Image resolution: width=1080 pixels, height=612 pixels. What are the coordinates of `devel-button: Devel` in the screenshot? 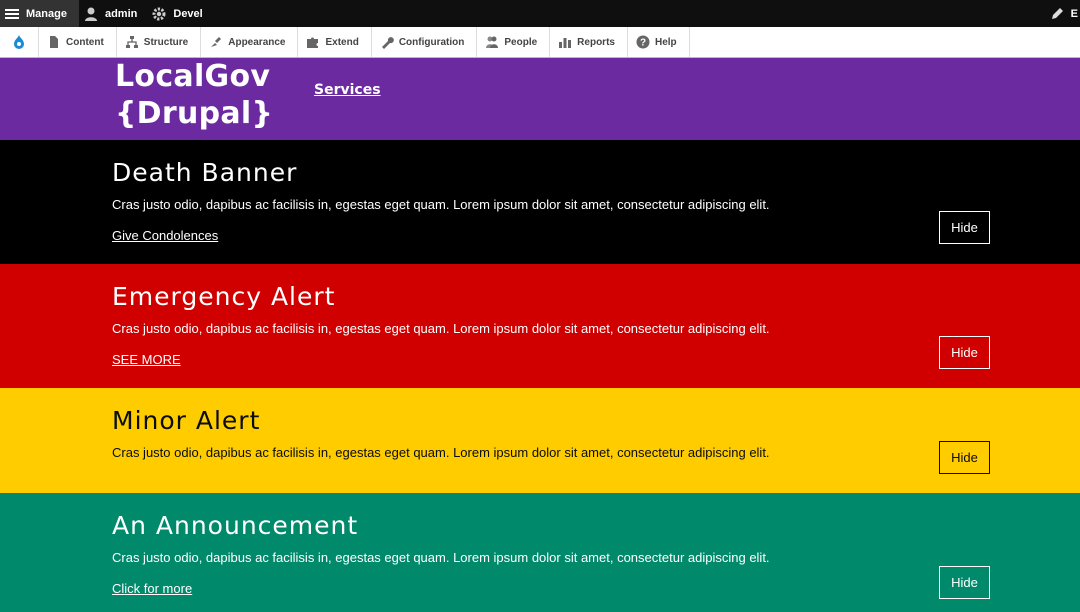 It's located at (179, 13).